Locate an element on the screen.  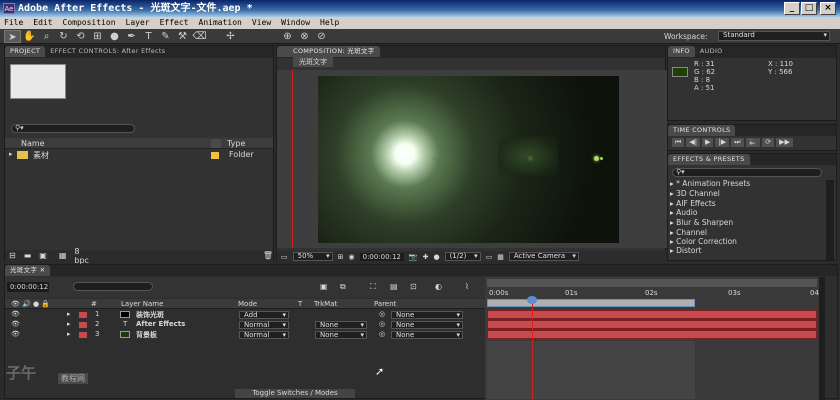
tab-time-controls: TIME CONTROLS is located at coordinates (702, 130).